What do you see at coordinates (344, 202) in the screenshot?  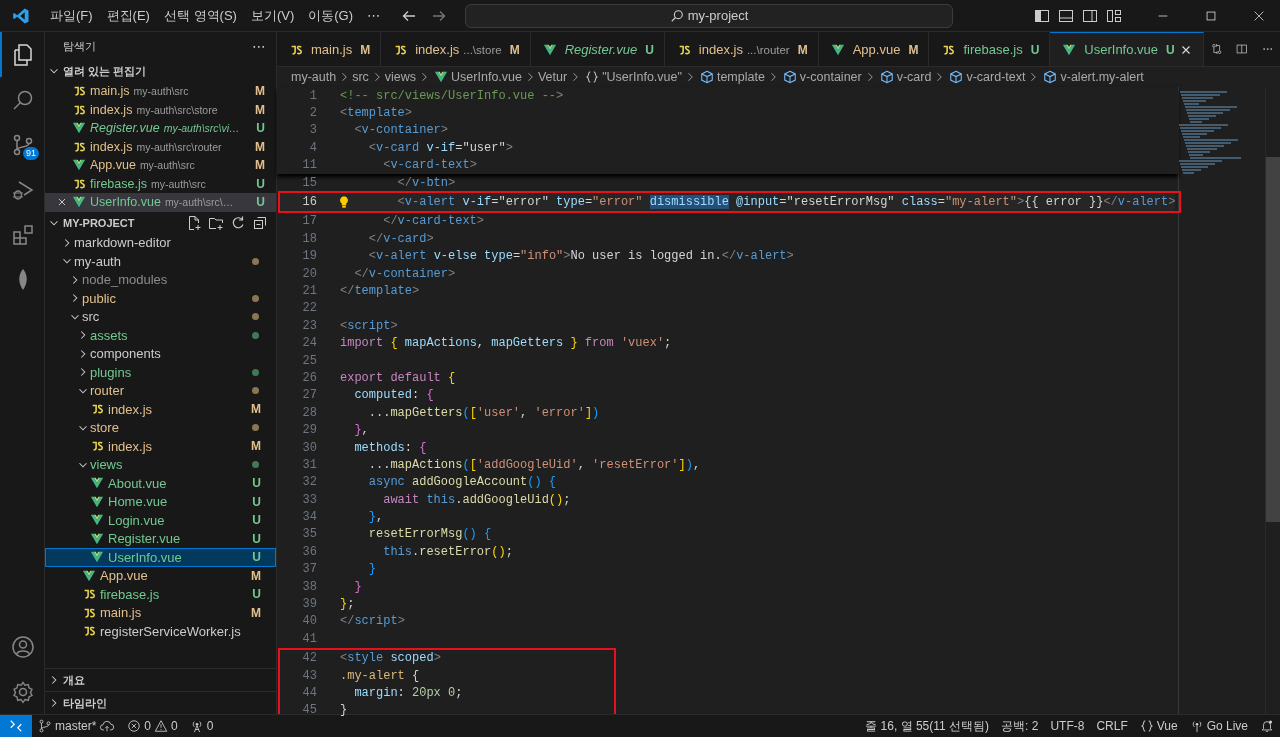 I see `lightbulb-icon` at bounding box center [344, 202].